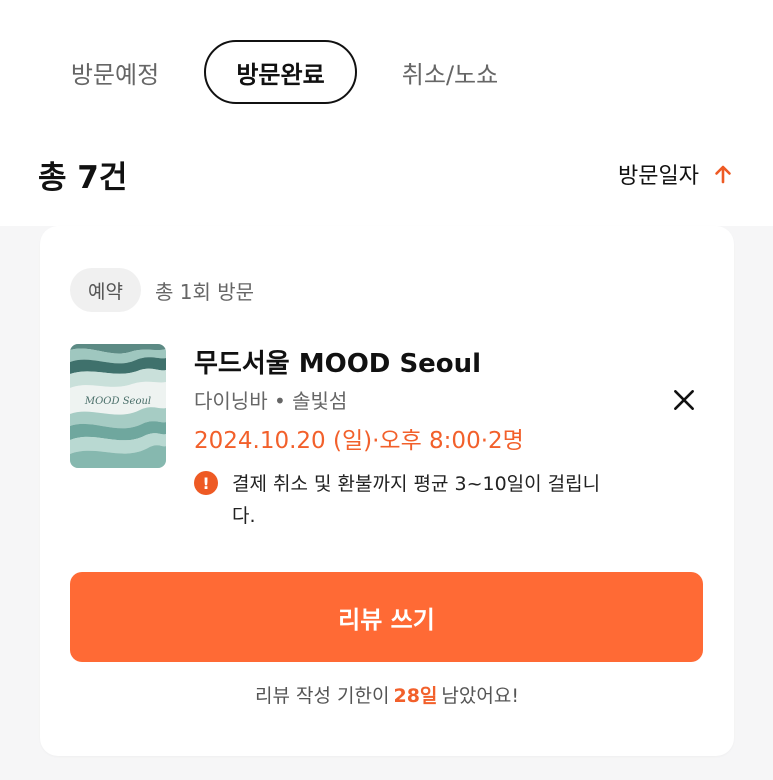  I want to click on reservation-datetime: 2024.10.20 (일)·오후 8:00·2명, so click(359, 441).